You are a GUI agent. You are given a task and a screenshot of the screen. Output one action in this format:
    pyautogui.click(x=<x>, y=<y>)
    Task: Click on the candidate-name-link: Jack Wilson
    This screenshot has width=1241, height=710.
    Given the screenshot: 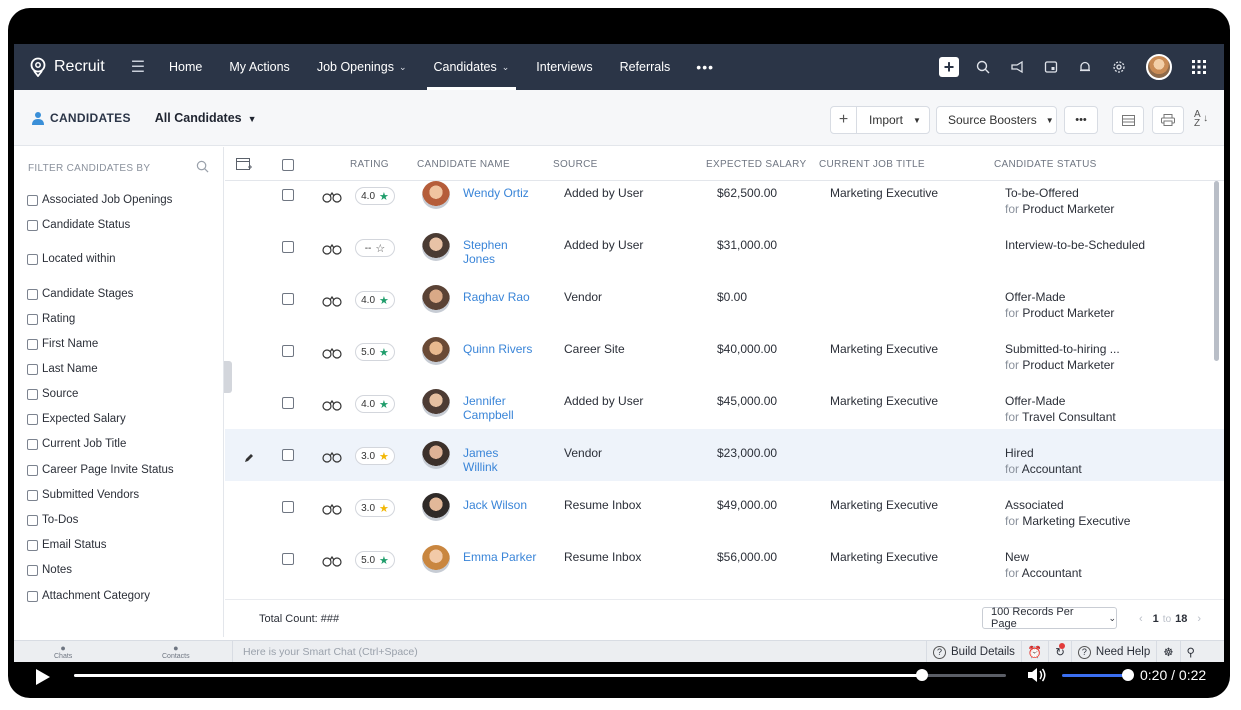 What is the action you would take?
    pyautogui.click(x=513, y=505)
    